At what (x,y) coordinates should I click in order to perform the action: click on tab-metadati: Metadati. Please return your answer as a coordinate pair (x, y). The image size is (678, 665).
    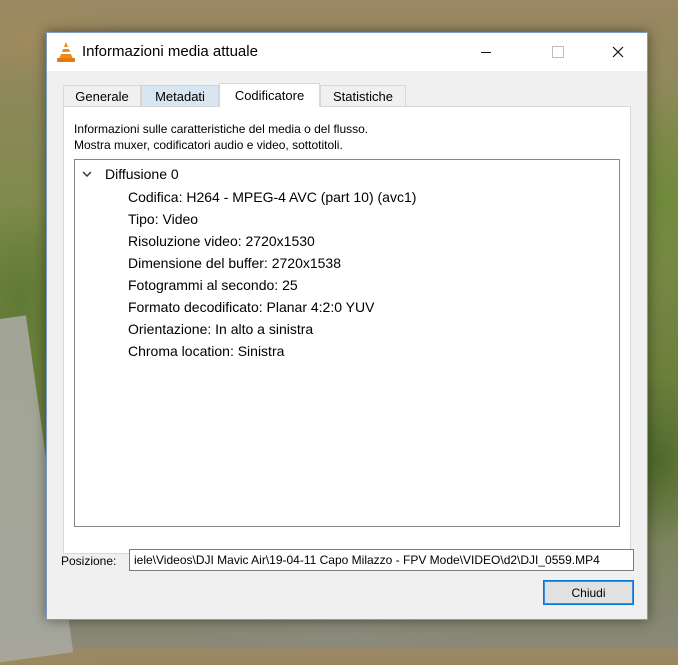
    Looking at the image, I should click on (180, 95).